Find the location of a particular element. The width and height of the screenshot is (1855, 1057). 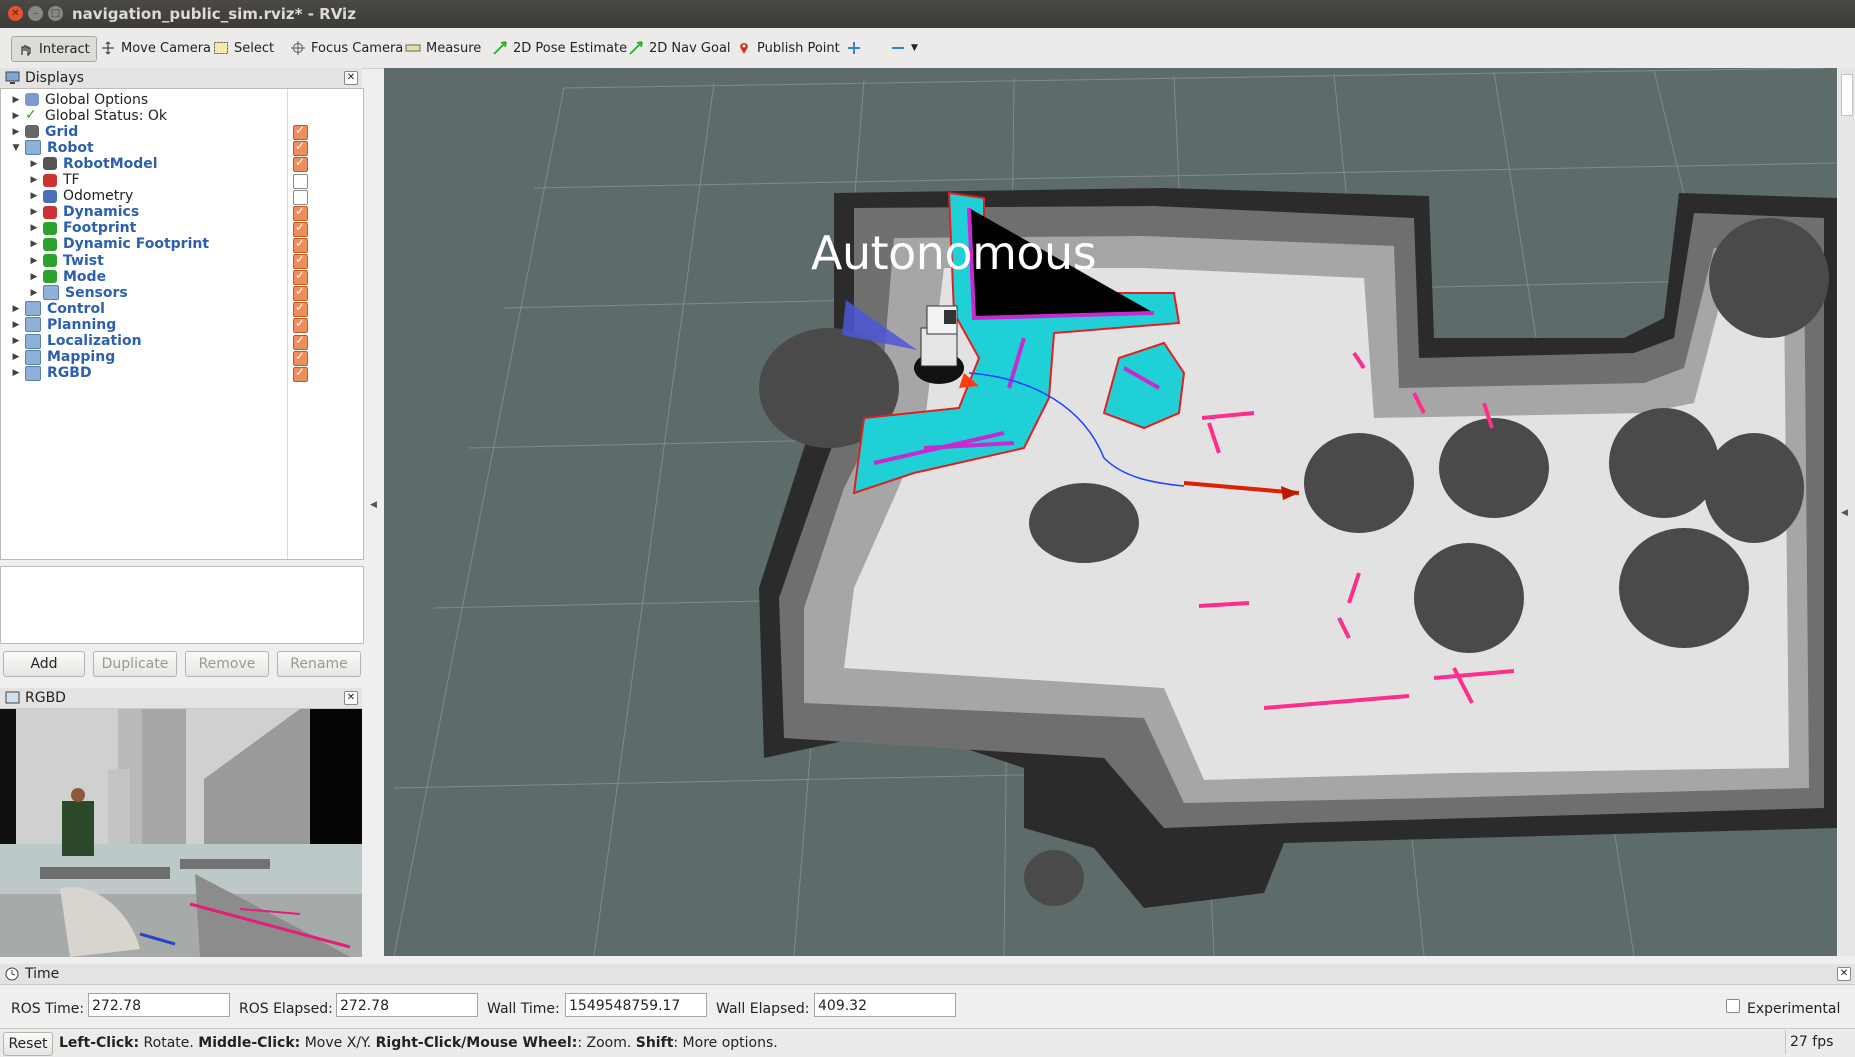

select-label: Select is located at coordinates (254, 48).